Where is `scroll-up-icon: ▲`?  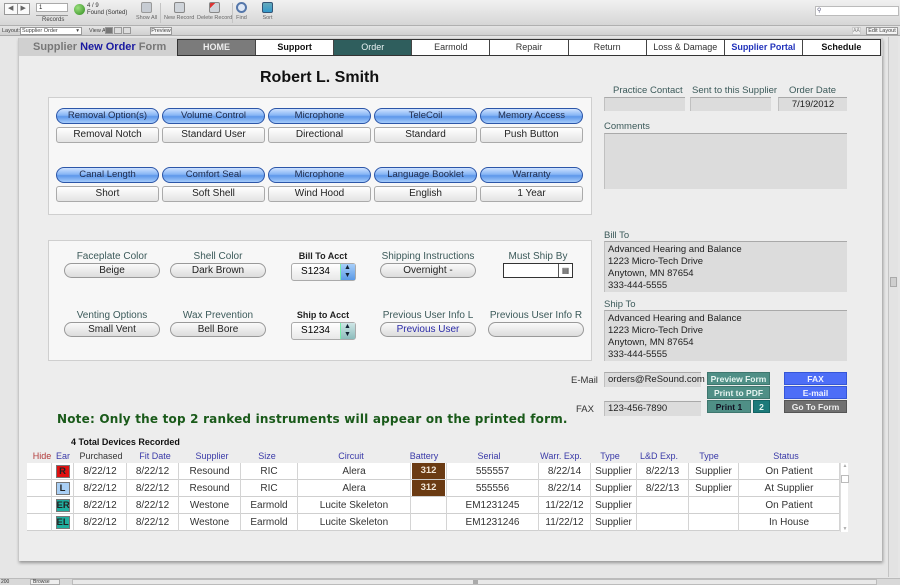 scroll-up-icon: ▲ is located at coordinates (845, 466).